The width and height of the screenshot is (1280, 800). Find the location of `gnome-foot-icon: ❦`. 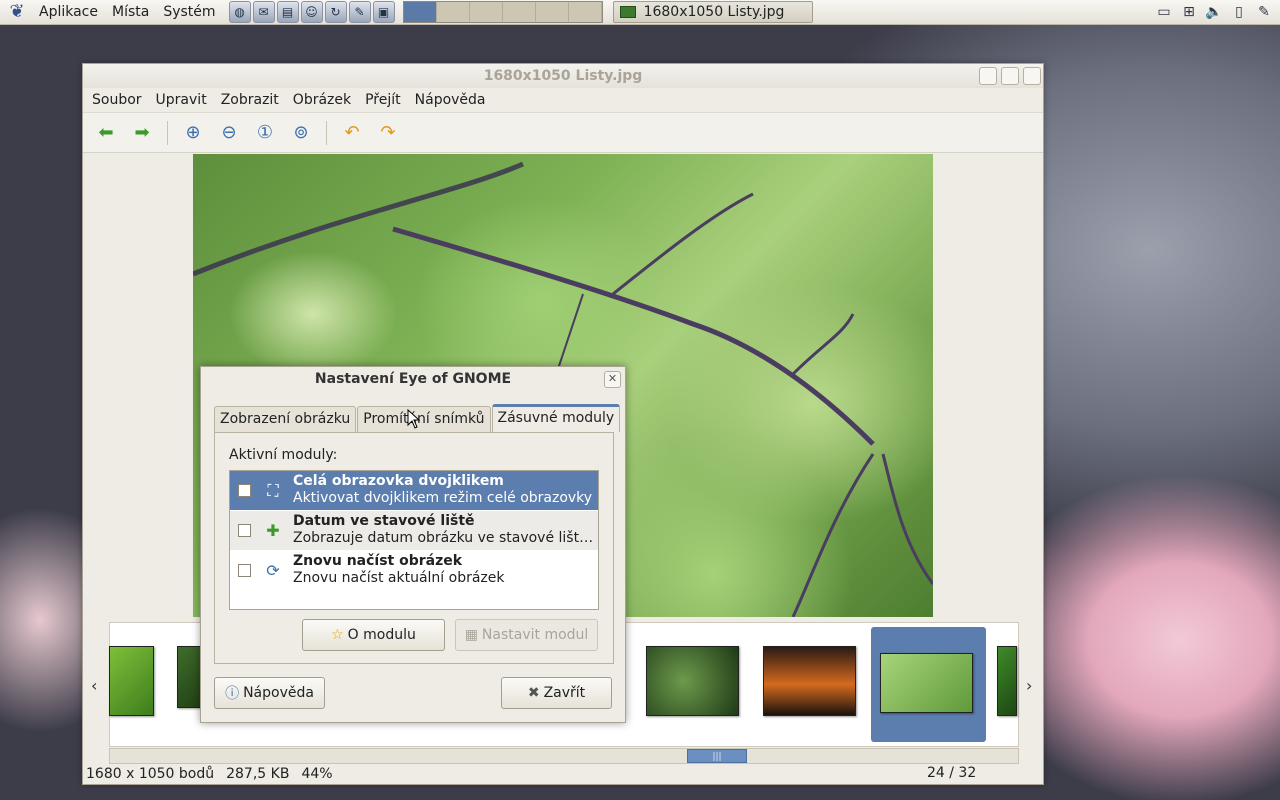

gnome-foot-icon: ❦ is located at coordinates (17, 12).